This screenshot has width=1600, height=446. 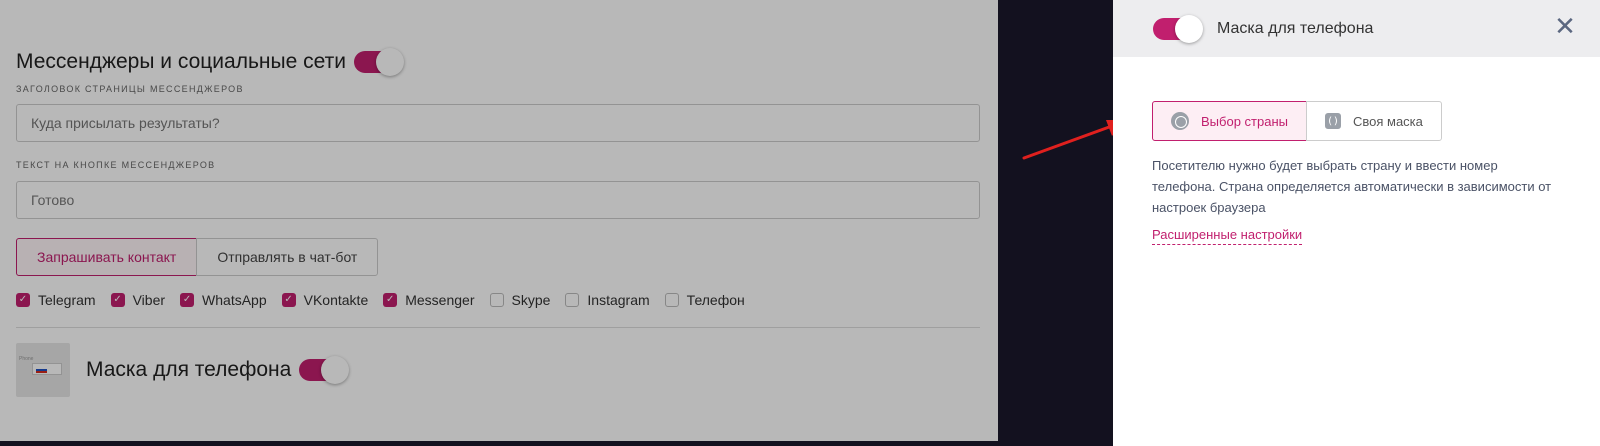 I want to click on messenger-checkbox-skype: Skype, so click(x=520, y=300).